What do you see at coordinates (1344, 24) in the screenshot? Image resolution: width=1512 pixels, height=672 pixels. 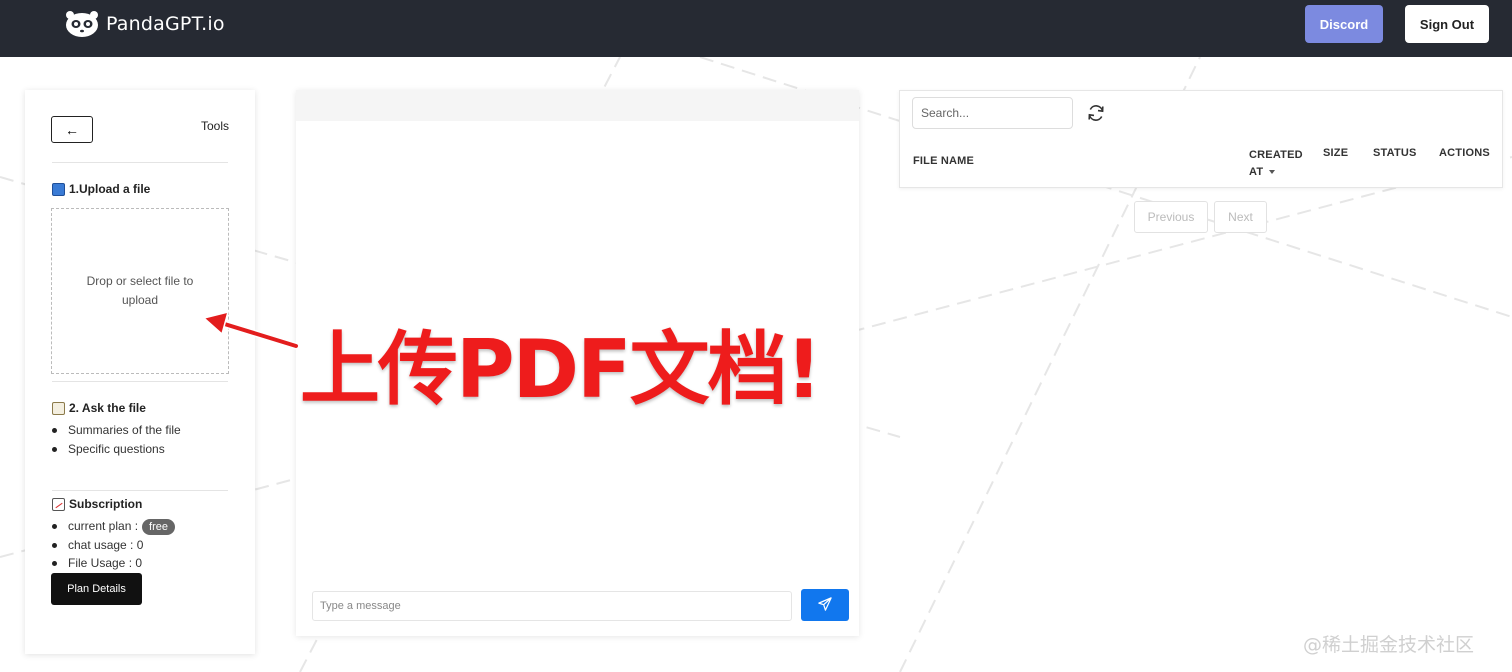 I see `discord-button: Discord` at bounding box center [1344, 24].